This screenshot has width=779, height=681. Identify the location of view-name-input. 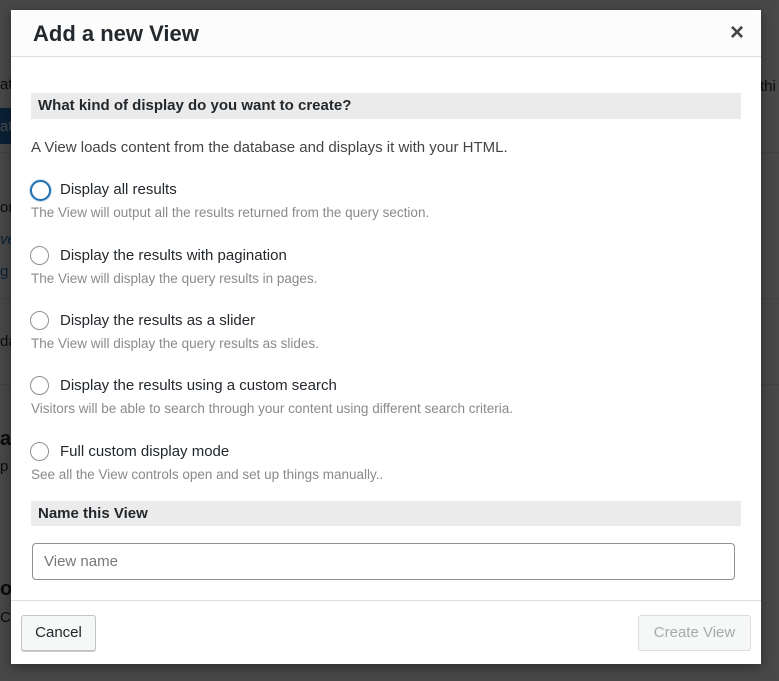
(383, 561).